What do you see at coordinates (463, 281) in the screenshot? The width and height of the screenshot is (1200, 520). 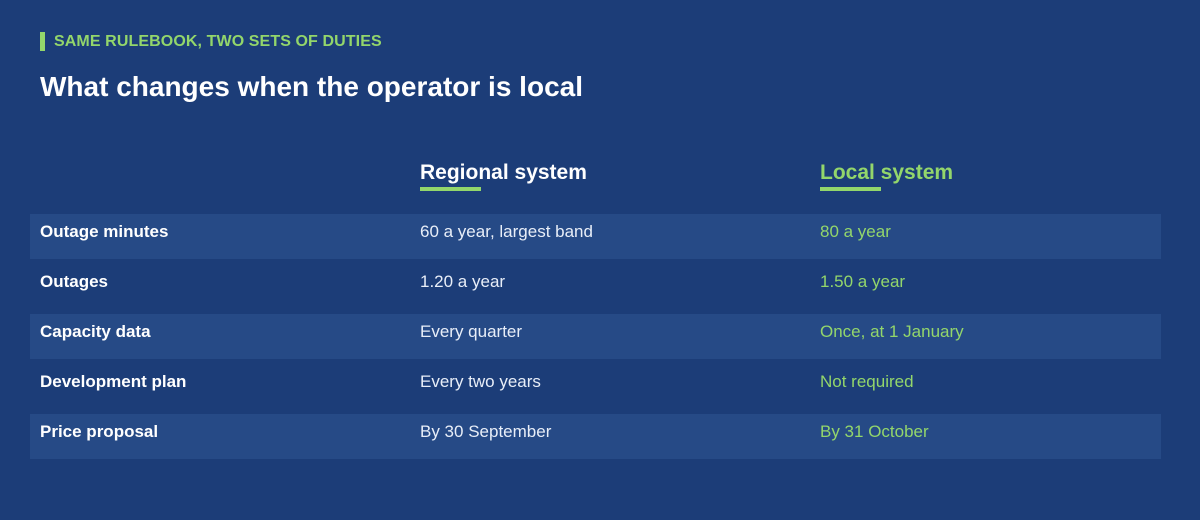 I see `row-regional-value: 1.20 a year` at bounding box center [463, 281].